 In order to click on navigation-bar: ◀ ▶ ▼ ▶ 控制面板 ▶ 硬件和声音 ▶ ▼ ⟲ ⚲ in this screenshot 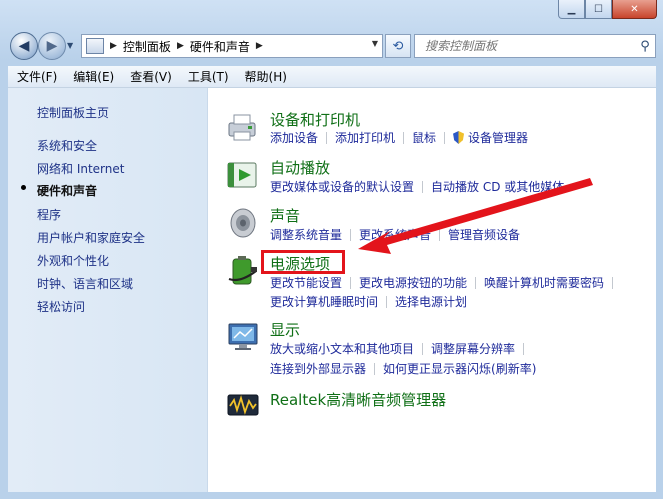, I will do `click(332, 45)`.